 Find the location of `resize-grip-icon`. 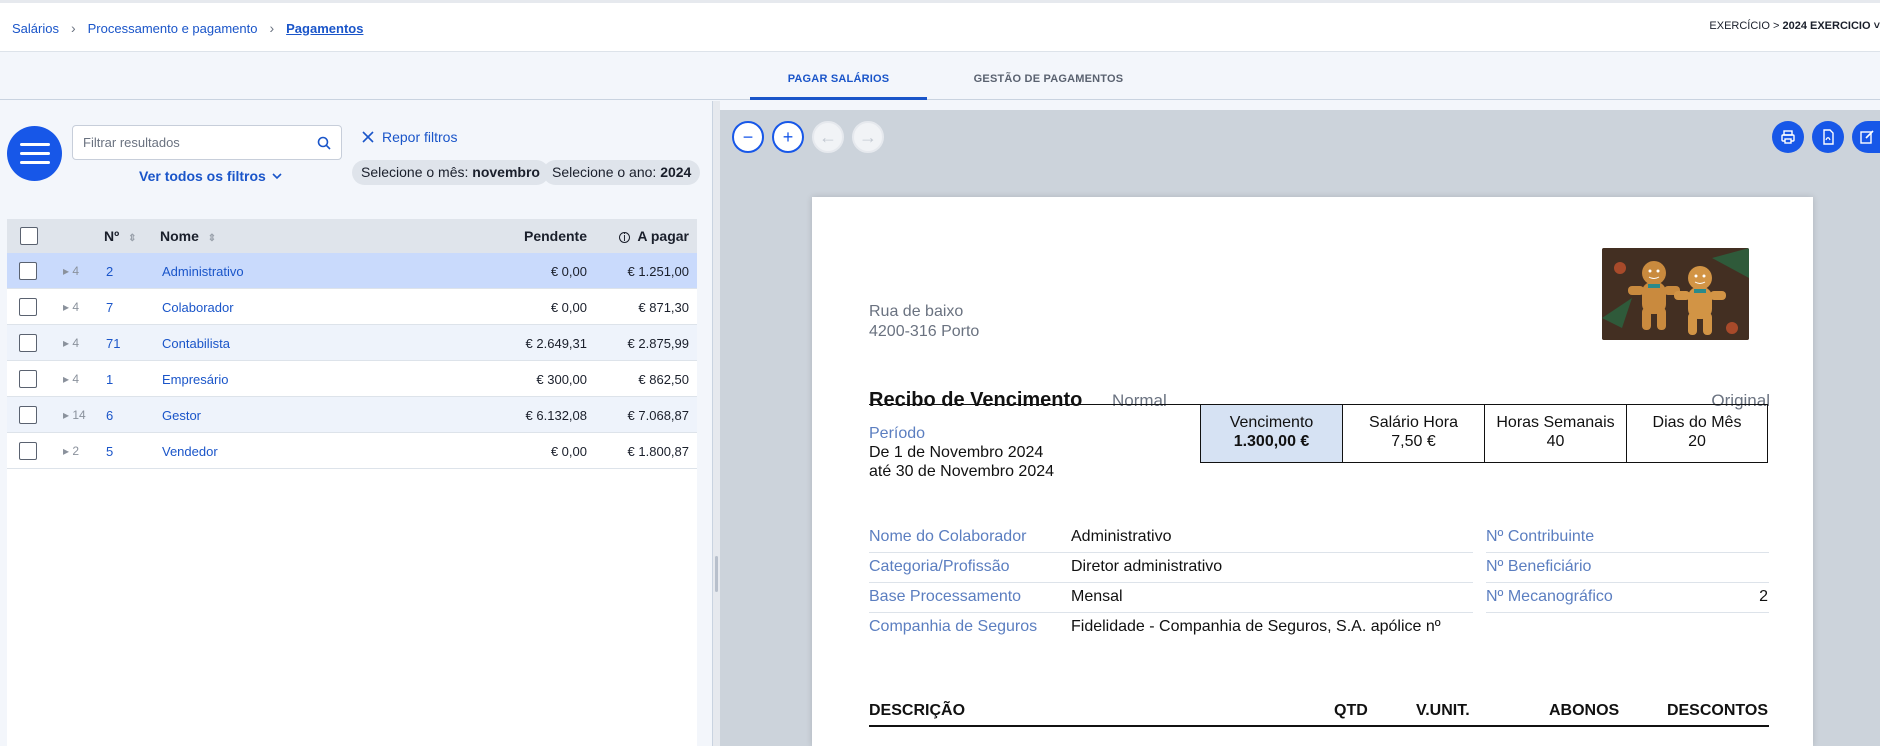

resize-grip-icon is located at coordinates (716, 574).